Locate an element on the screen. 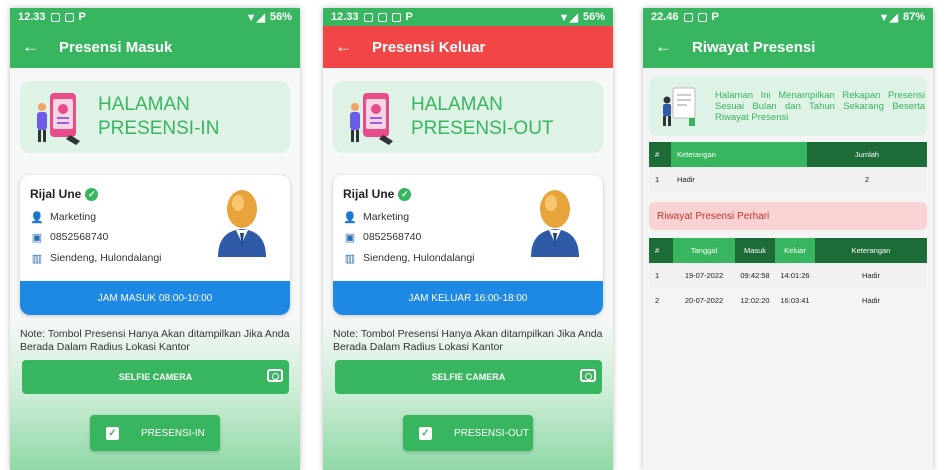  table-row: 1 19-07-2022 09:42:58 14:01:26 Hadir is located at coordinates (788, 275).